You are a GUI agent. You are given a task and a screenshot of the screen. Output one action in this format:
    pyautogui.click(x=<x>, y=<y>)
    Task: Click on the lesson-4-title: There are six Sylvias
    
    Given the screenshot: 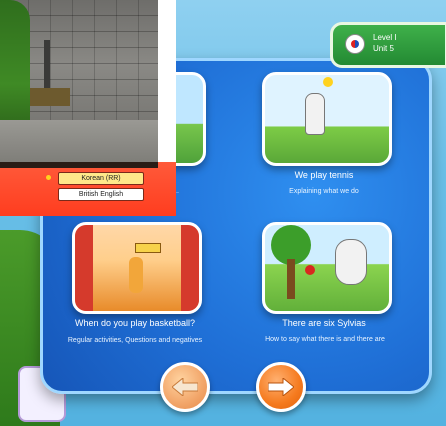 What is the action you would take?
    pyautogui.click(x=324, y=323)
    